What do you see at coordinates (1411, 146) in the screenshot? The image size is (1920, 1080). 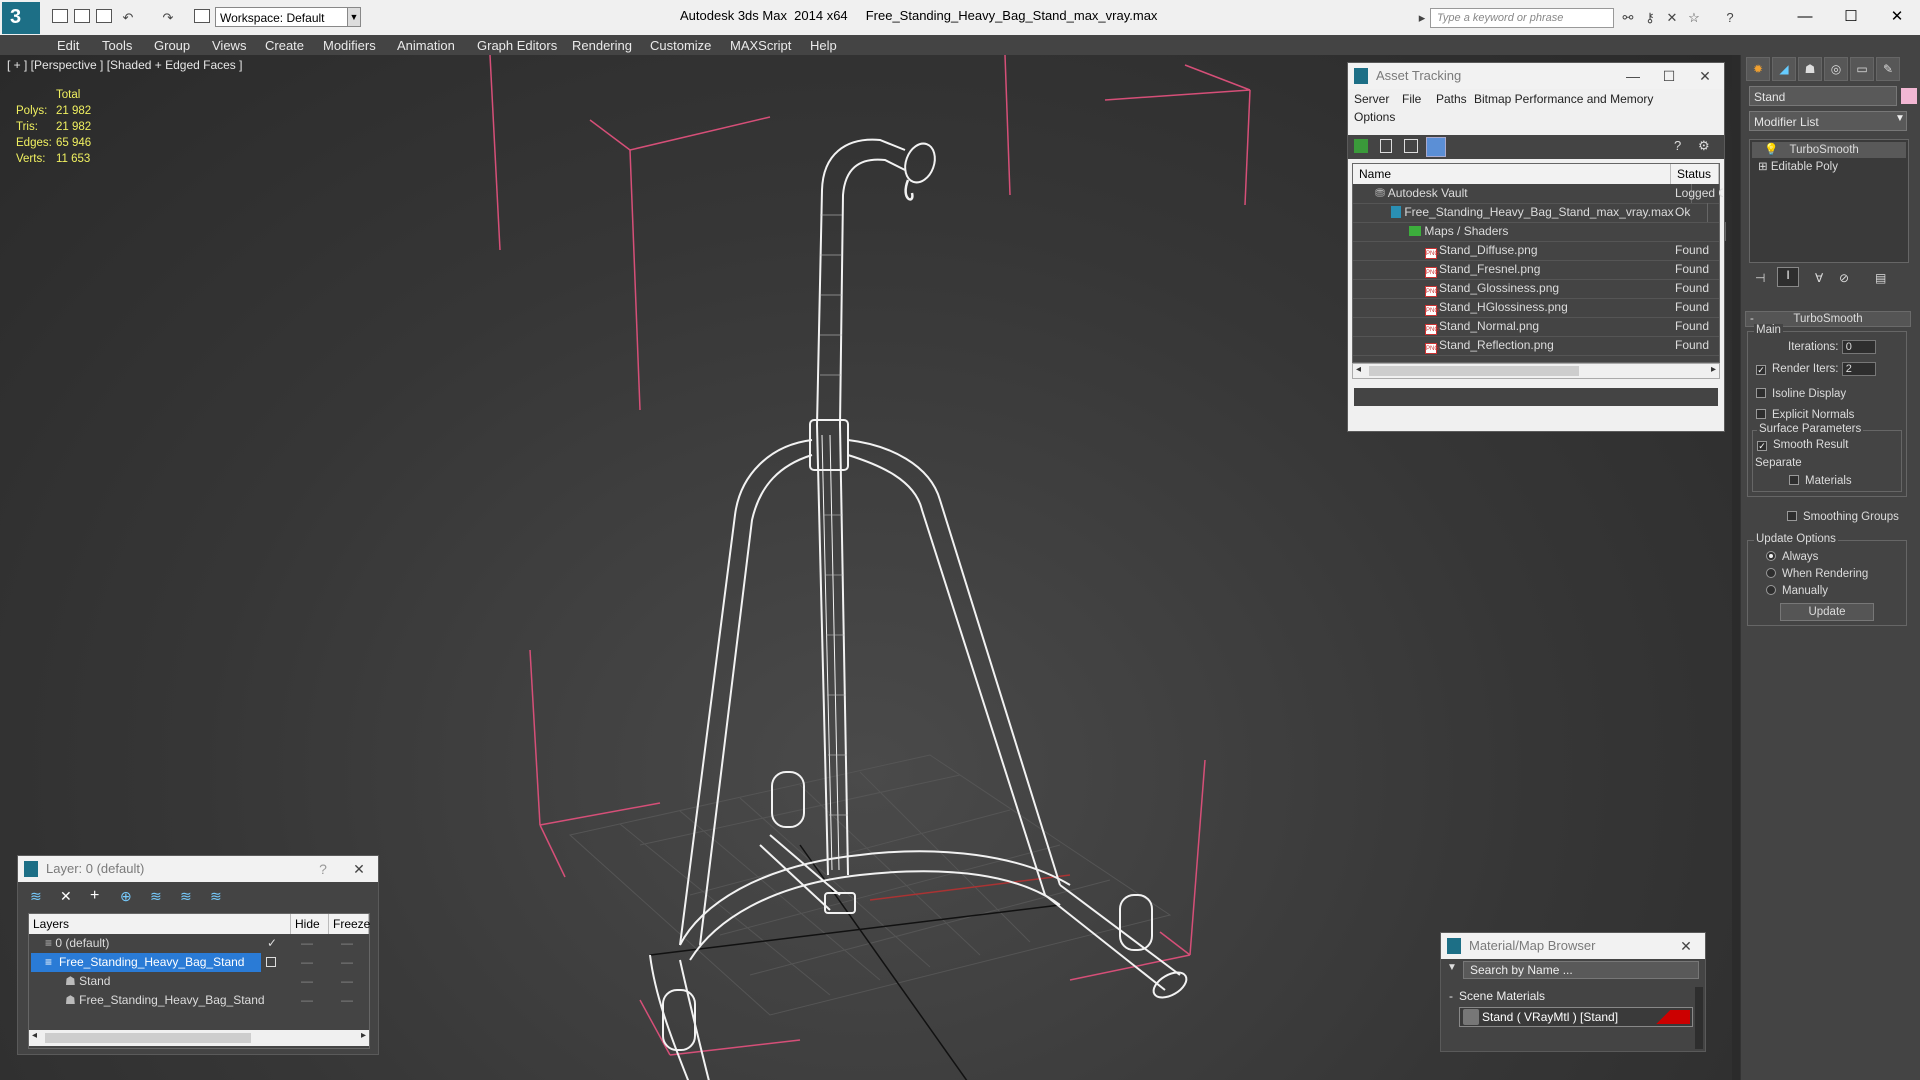 I see `thumbnail-view-icon` at bounding box center [1411, 146].